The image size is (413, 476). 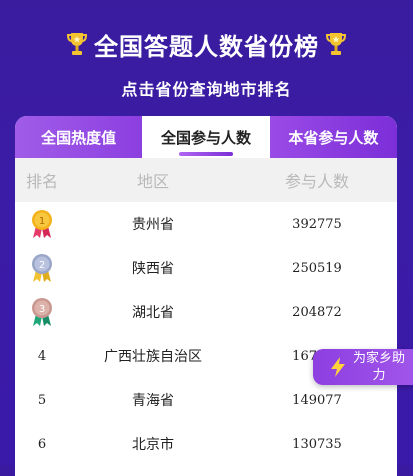 What do you see at coordinates (153, 225) in the screenshot?
I see `region-cell: 贵州省` at bounding box center [153, 225].